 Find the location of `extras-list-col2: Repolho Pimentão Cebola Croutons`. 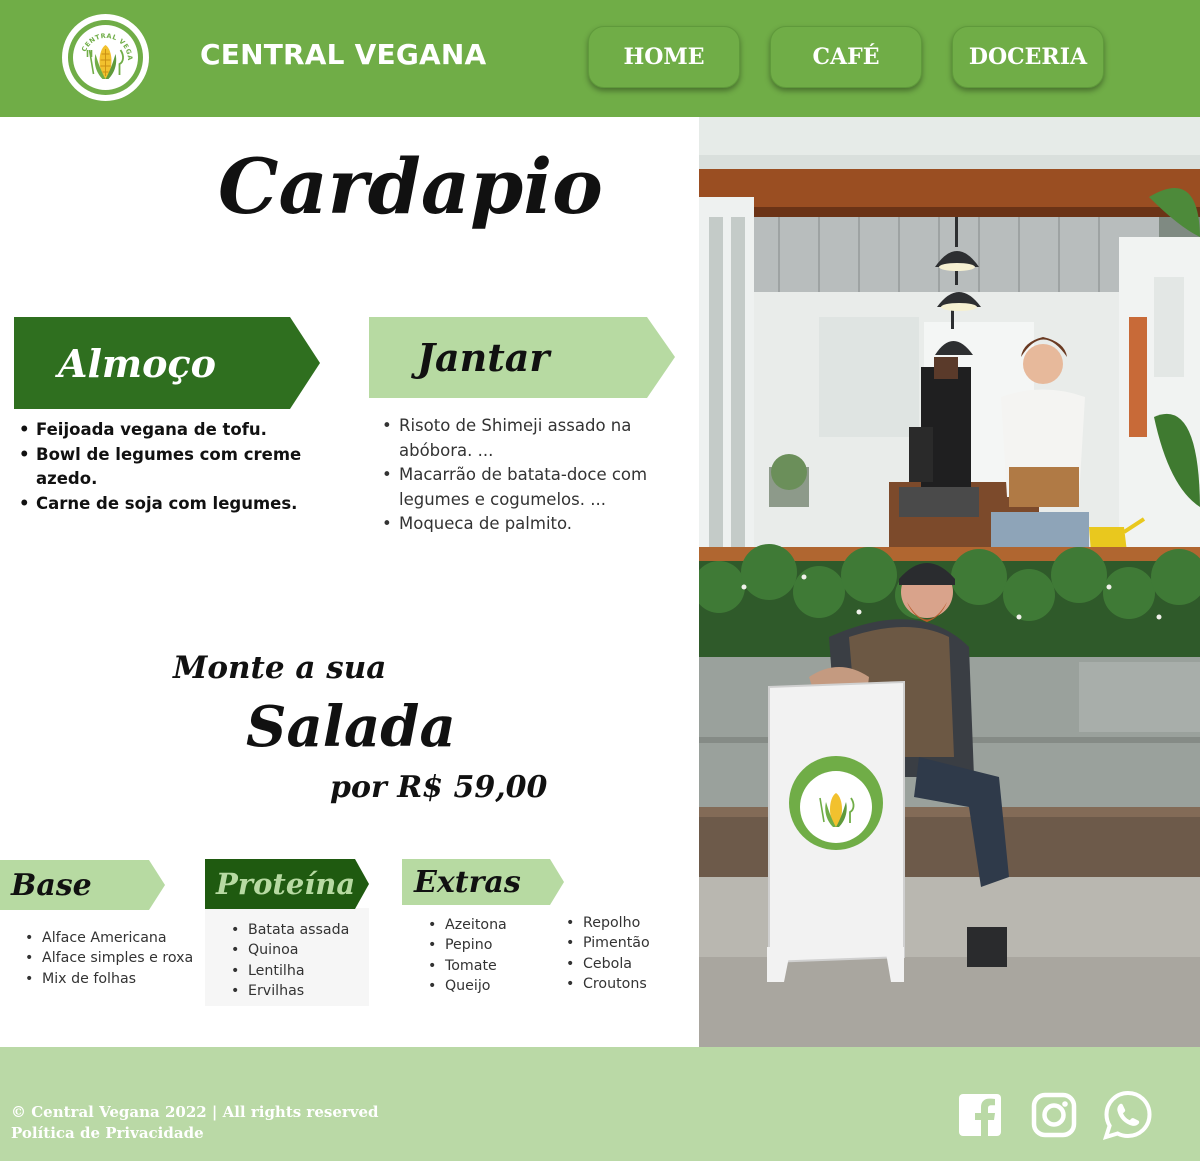

extras-list-col2: Repolho Pimentão Cebola Croutons is located at coordinates (606, 953).